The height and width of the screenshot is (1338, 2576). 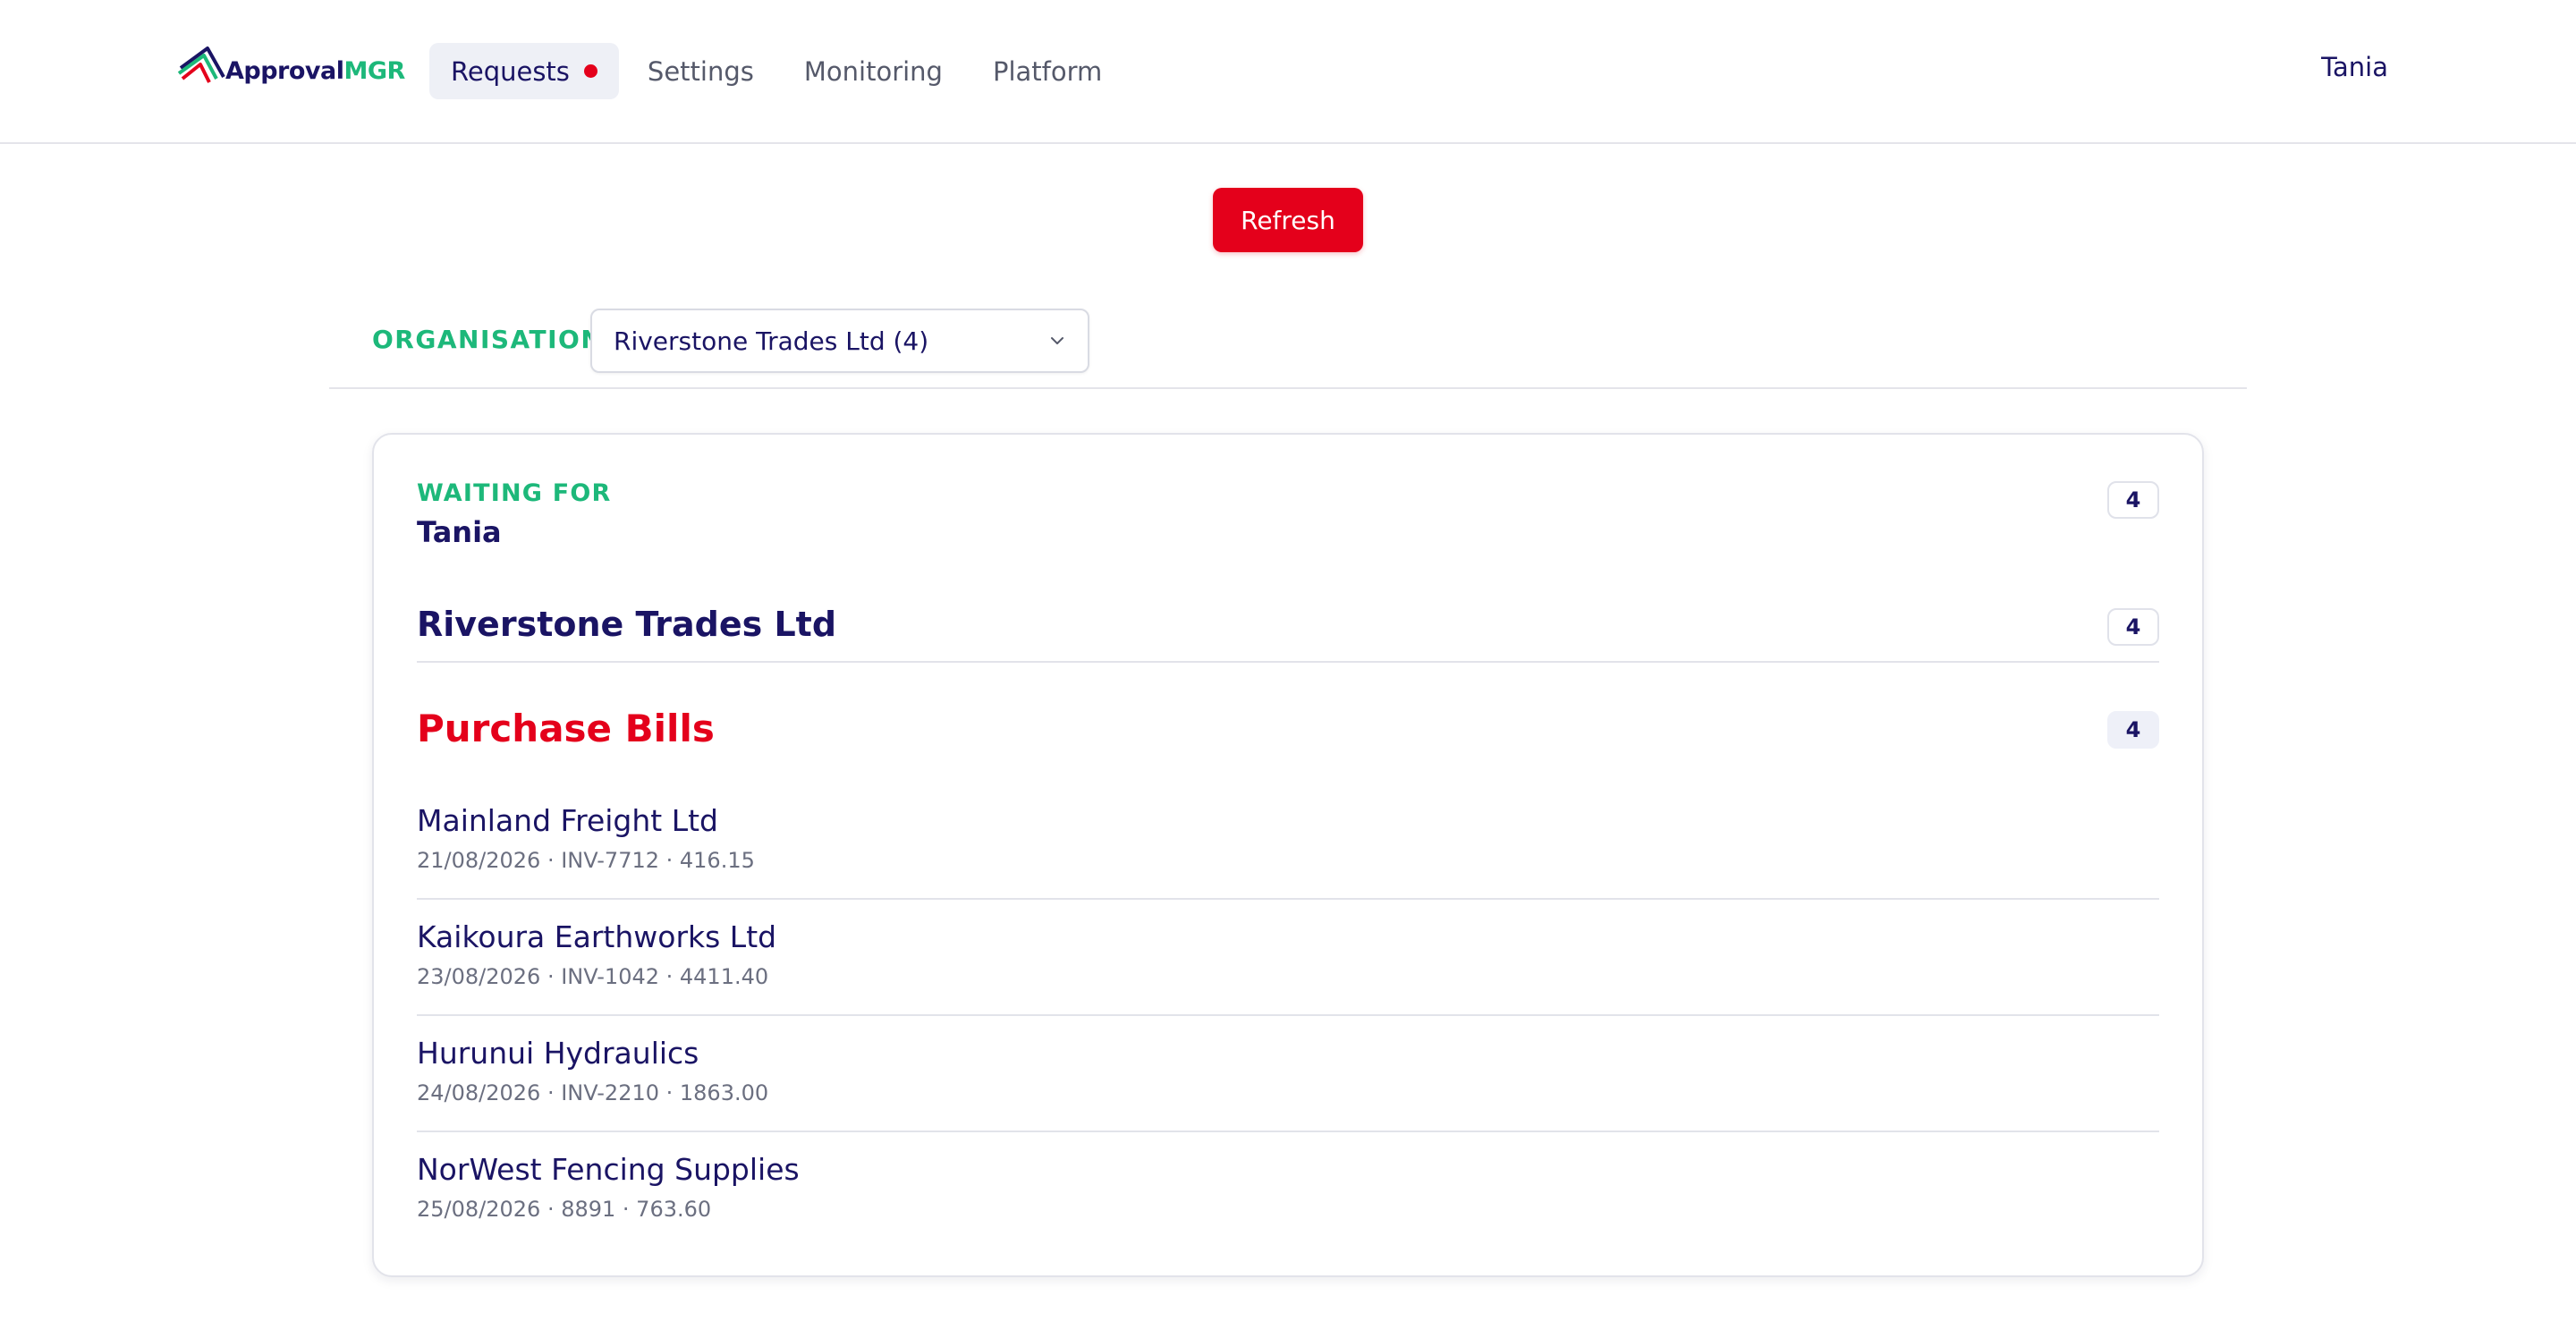 I want to click on bill-supplier: Mainland Freight Ltd, so click(x=567, y=820).